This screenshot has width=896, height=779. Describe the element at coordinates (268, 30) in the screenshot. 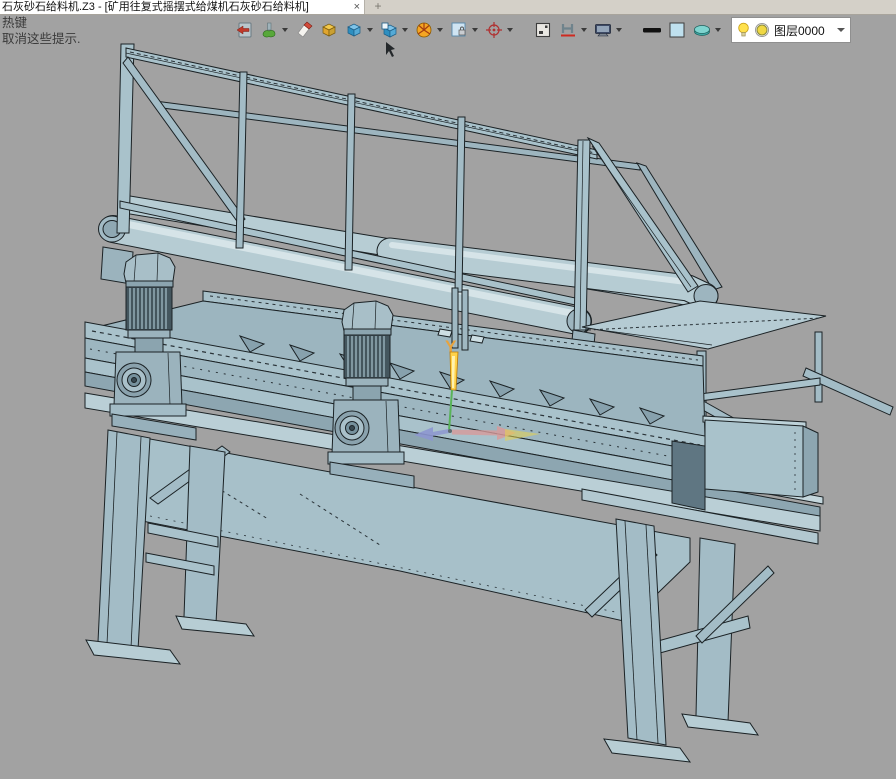

I see `render-mode-icon` at that location.